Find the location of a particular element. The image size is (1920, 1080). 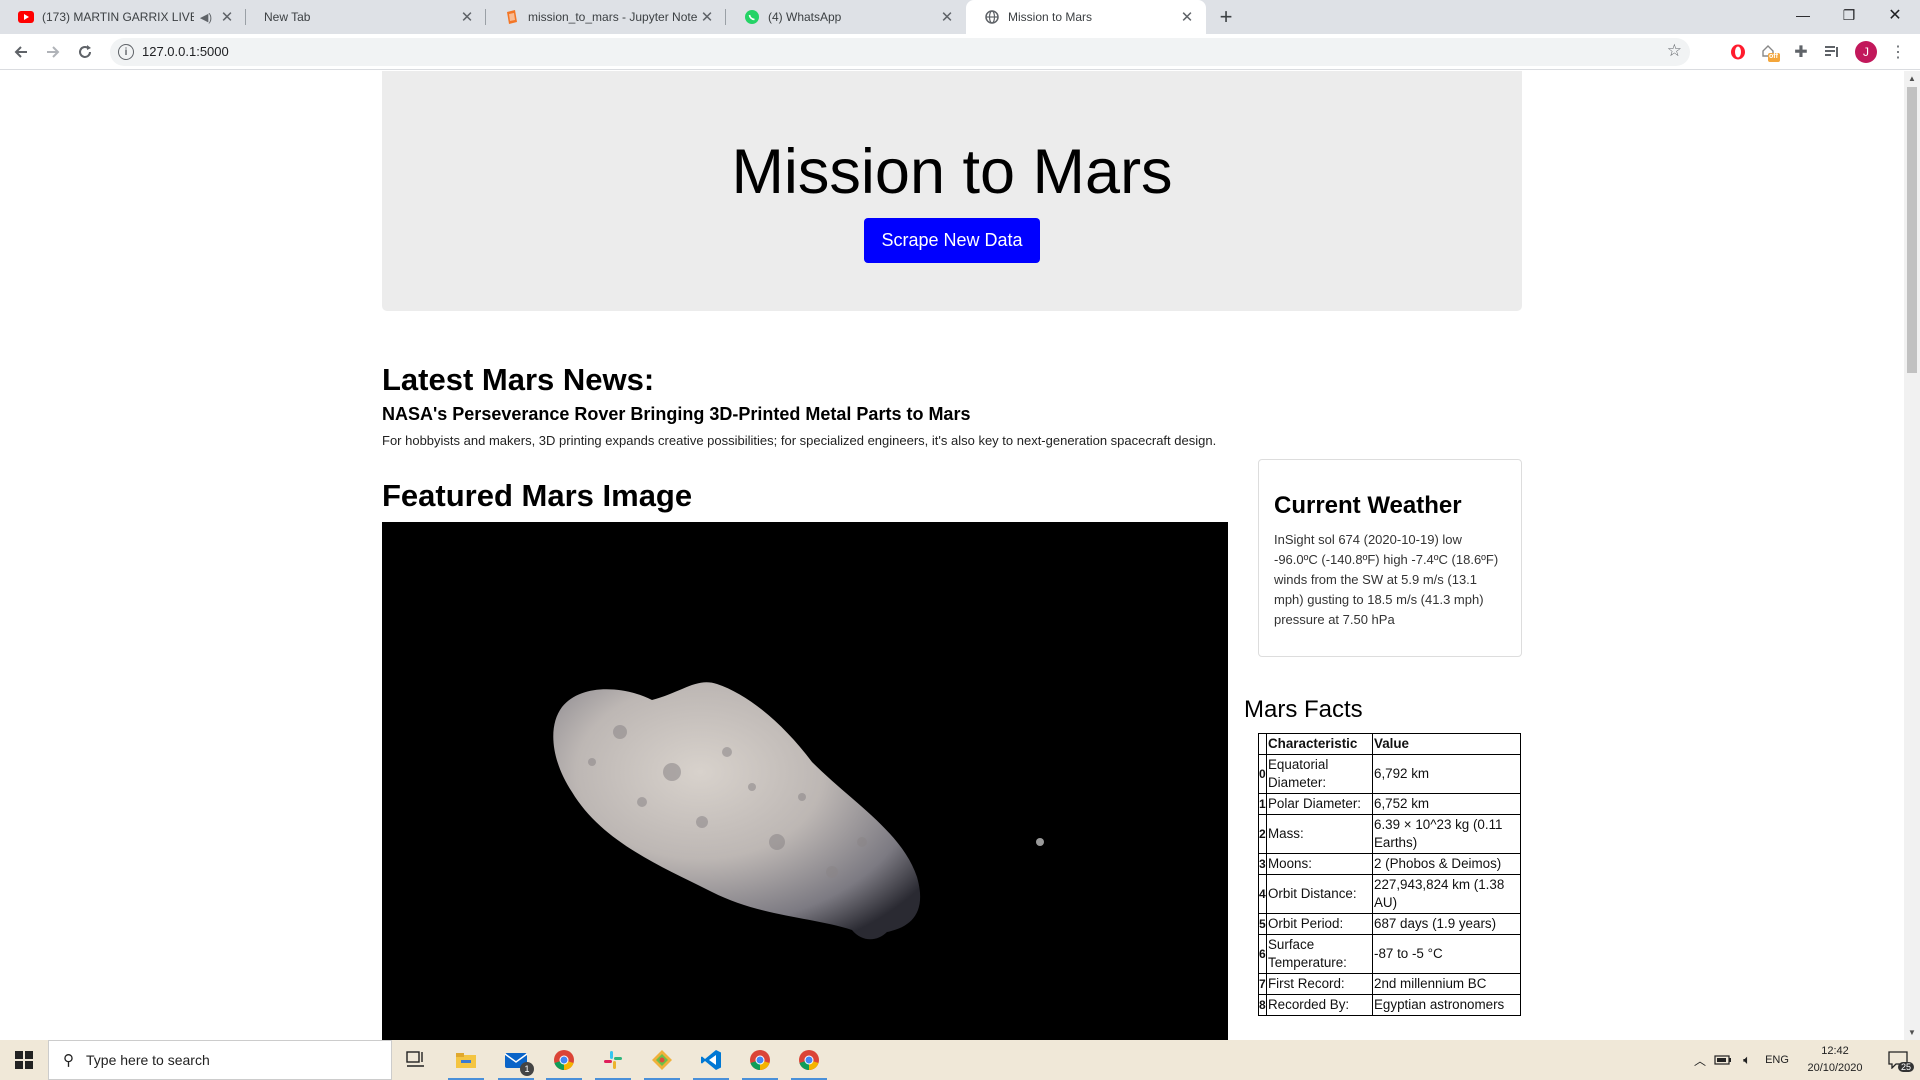

news-heading: Latest Mars News: is located at coordinates (518, 379).